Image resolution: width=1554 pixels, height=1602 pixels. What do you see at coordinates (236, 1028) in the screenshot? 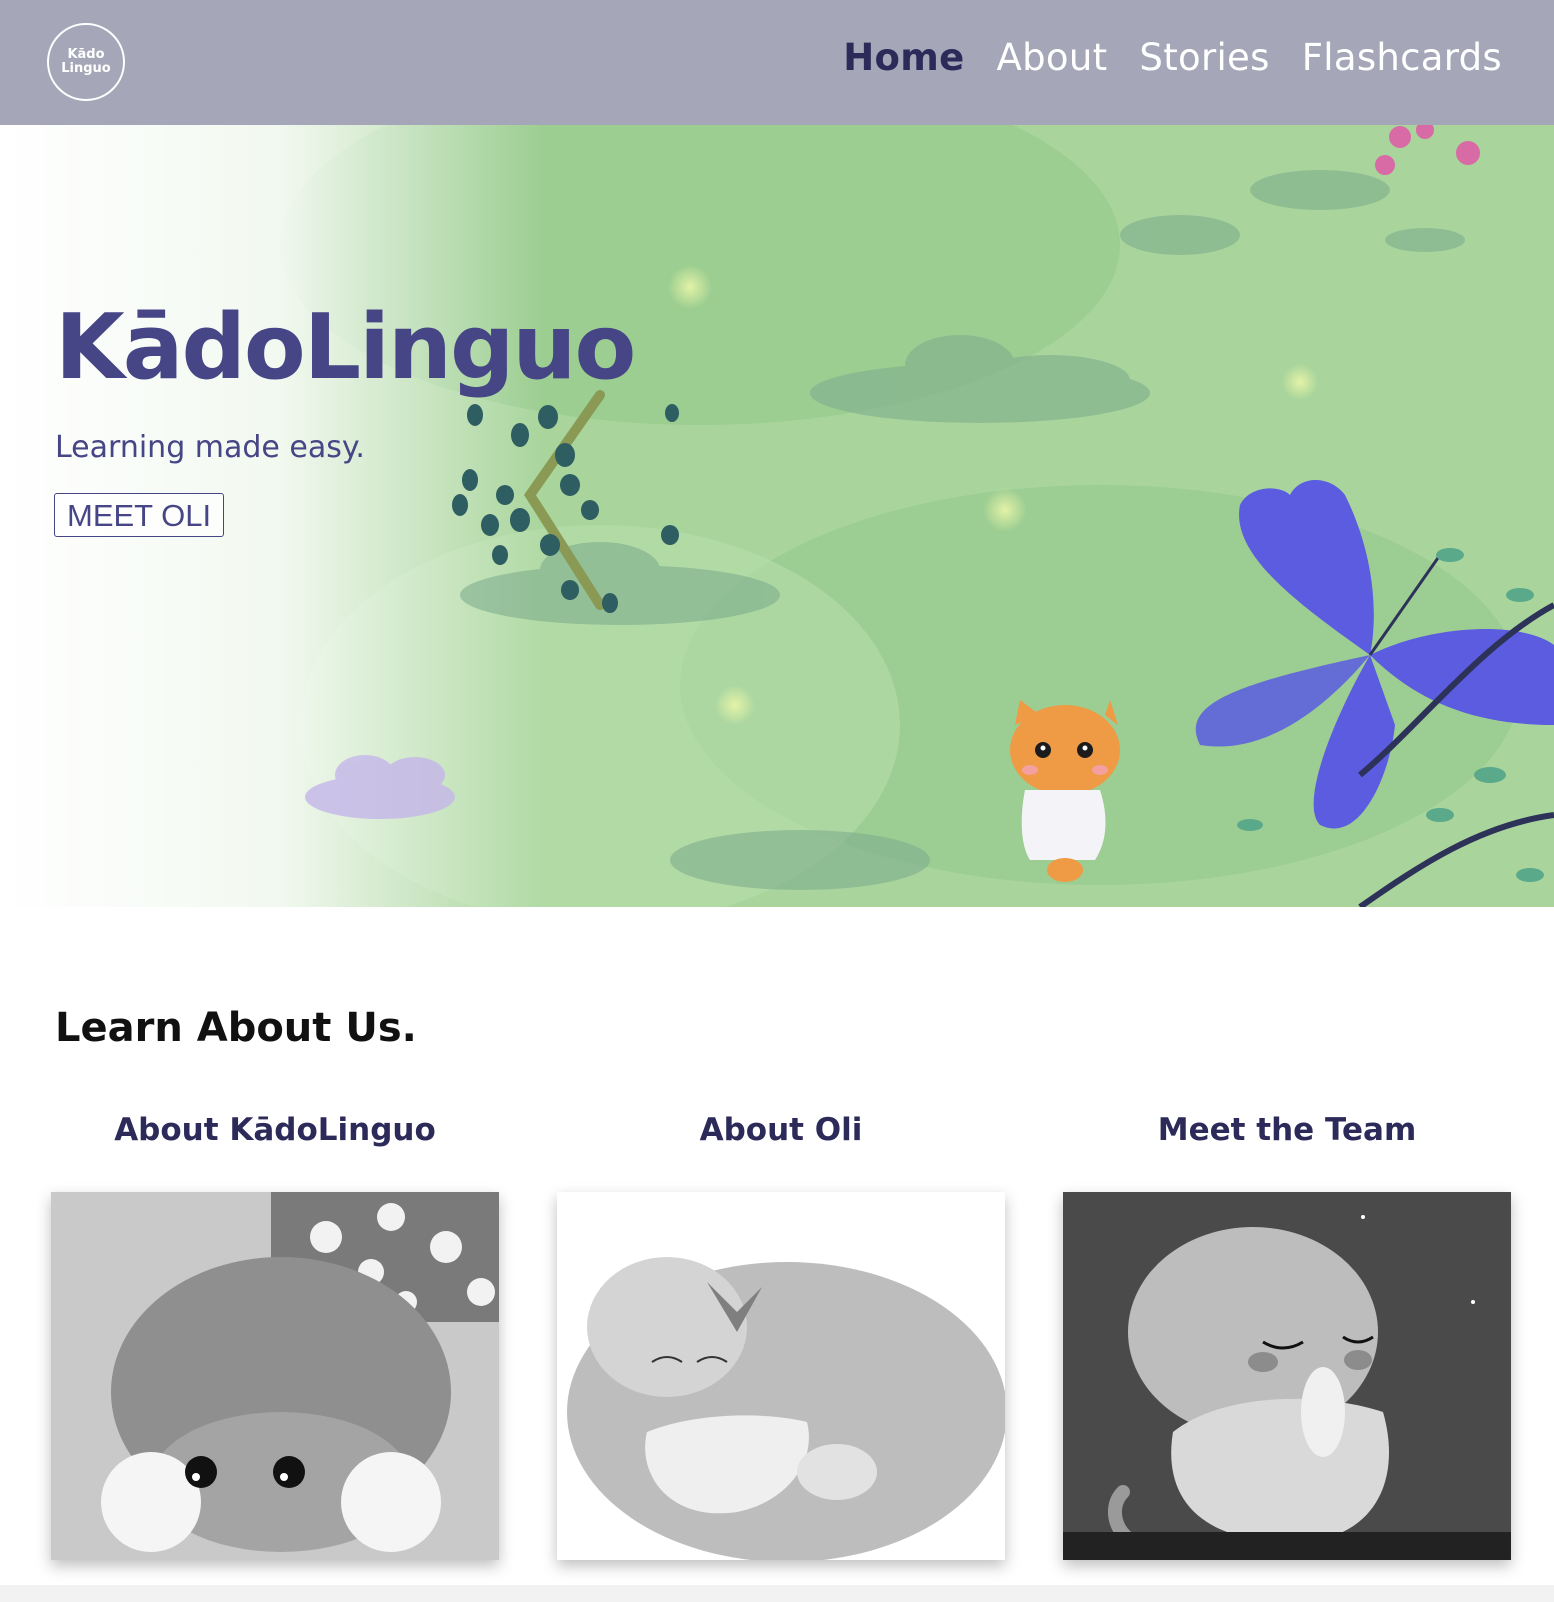
I see `section-title: Learn About Us.` at bounding box center [236, 1028].